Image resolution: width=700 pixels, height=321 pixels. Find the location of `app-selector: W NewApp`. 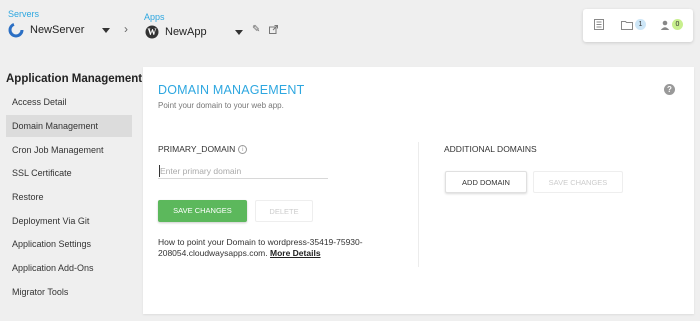

app-selector: W NewApp is located at coordinates (195, 32).